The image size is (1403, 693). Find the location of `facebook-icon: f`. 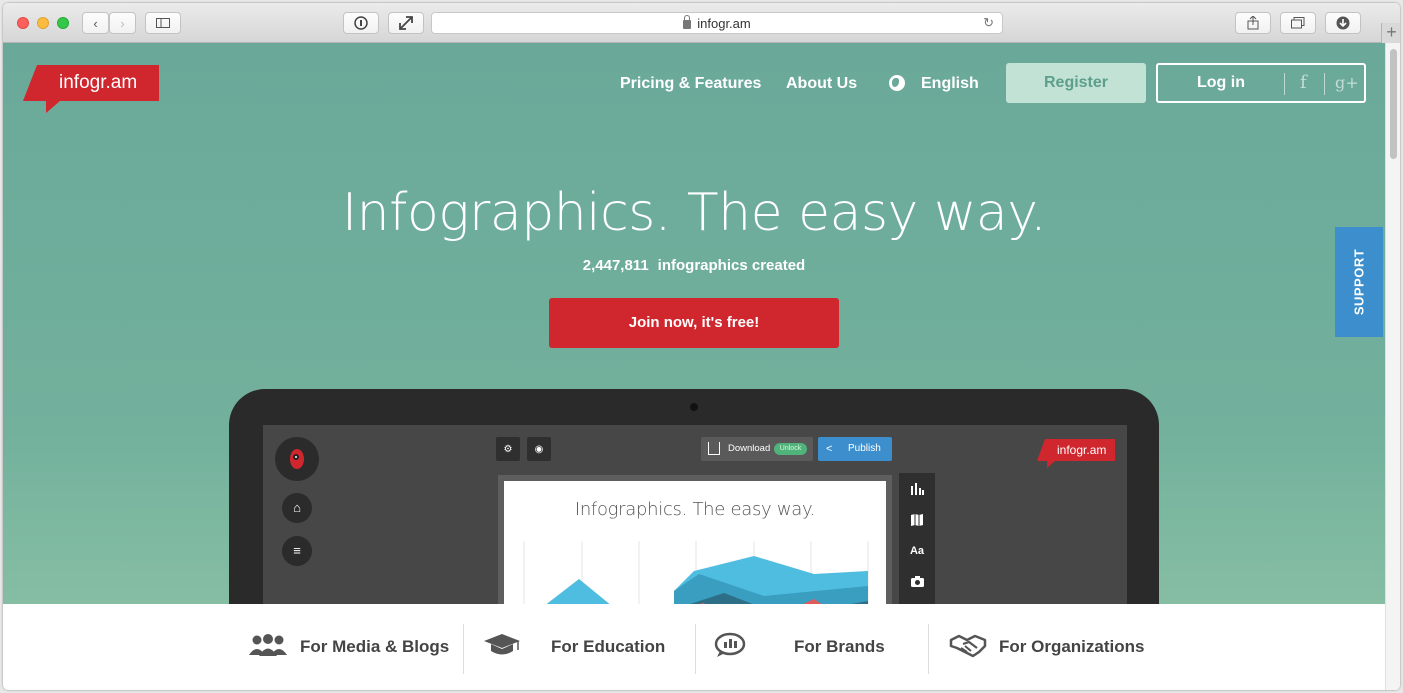

facebook-icon: f is located at coordinates (1303, 83).